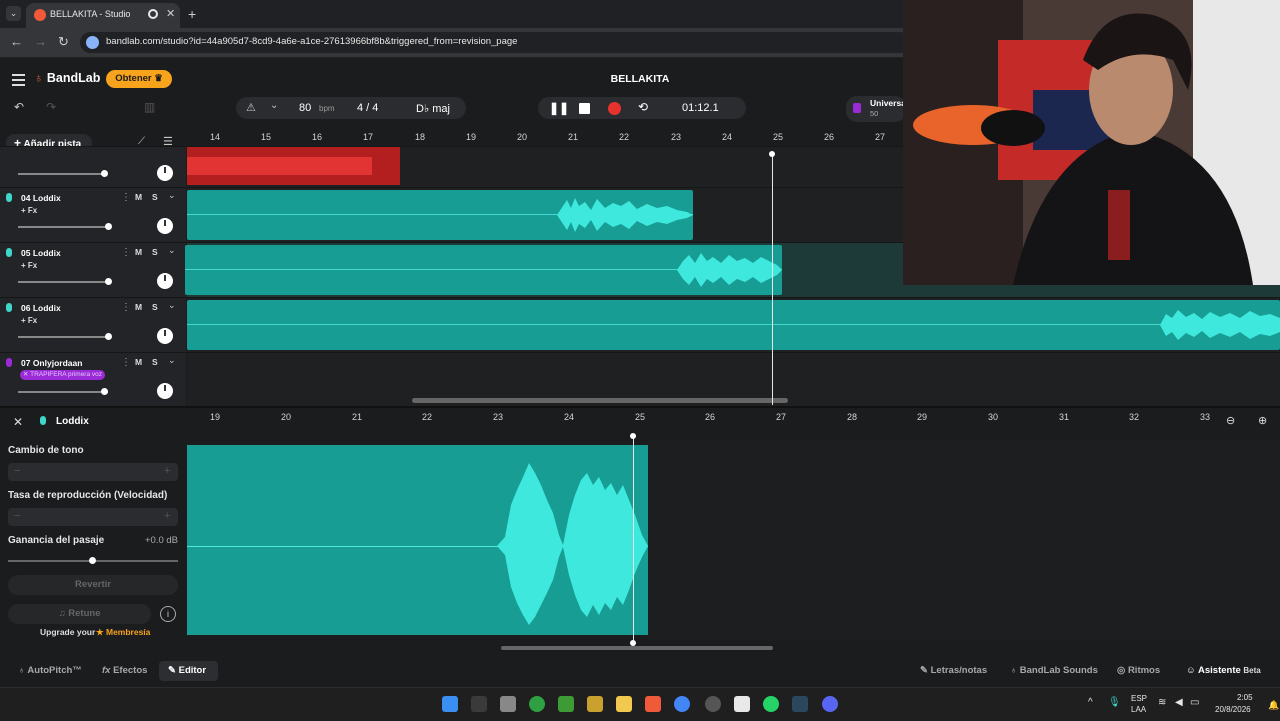 The height and width of the screenshot is (721, 1280). What do you see at coordinates (18, 81) in the screenshot?
I see `menu-icon` at bounding box center [18, 81].